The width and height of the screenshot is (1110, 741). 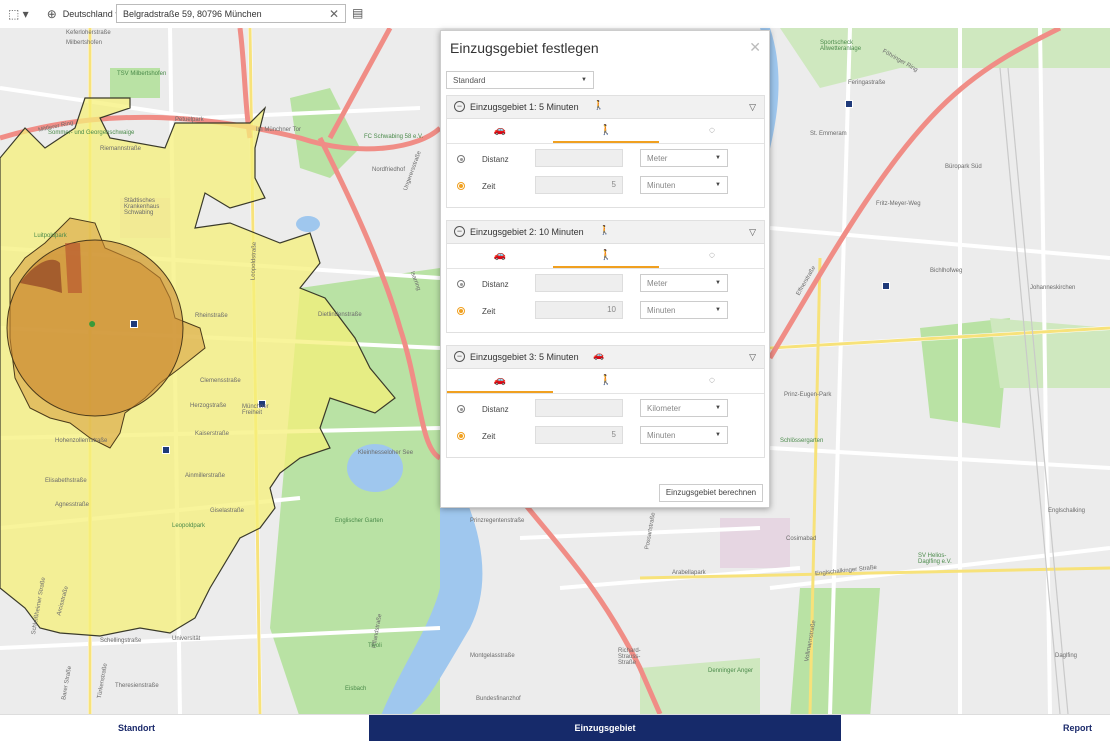 I want to click on section-title: Einzugsgebiet 3: 5 Minuten, so click(x=524, y=357).